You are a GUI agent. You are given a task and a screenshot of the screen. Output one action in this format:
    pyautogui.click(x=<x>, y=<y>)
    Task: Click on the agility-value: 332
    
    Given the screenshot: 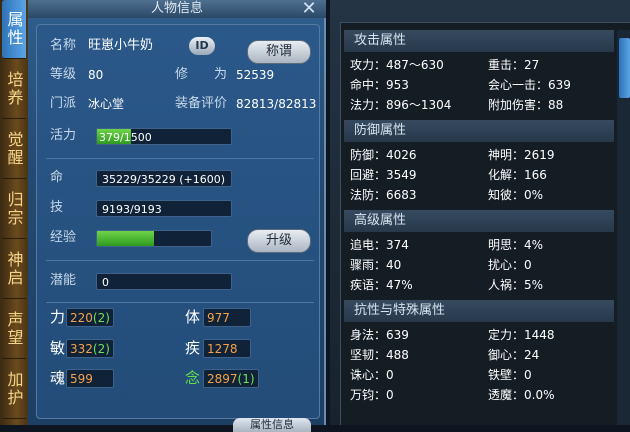 What is the action you would take?
    pyautogui.click(x=81, y=349)
    